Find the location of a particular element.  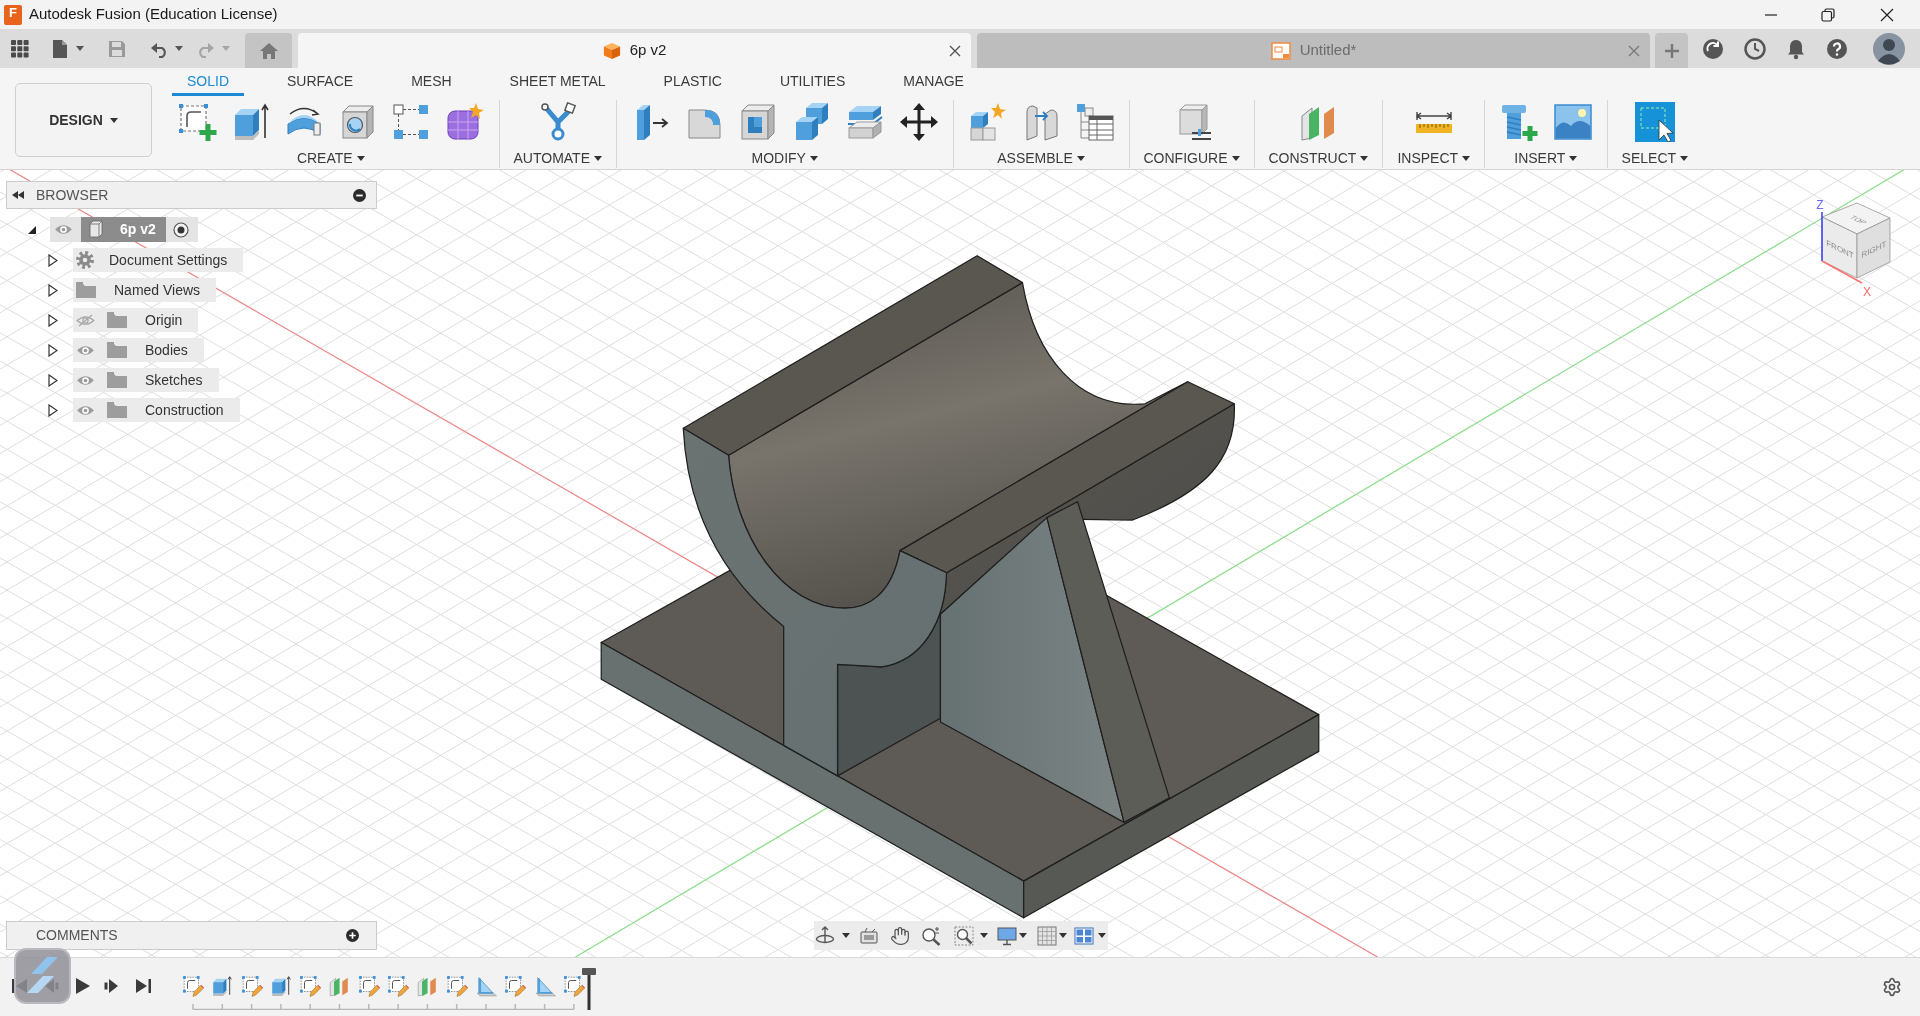

group-menu-button: AUTOMATE is located at coordinates (557, 158).